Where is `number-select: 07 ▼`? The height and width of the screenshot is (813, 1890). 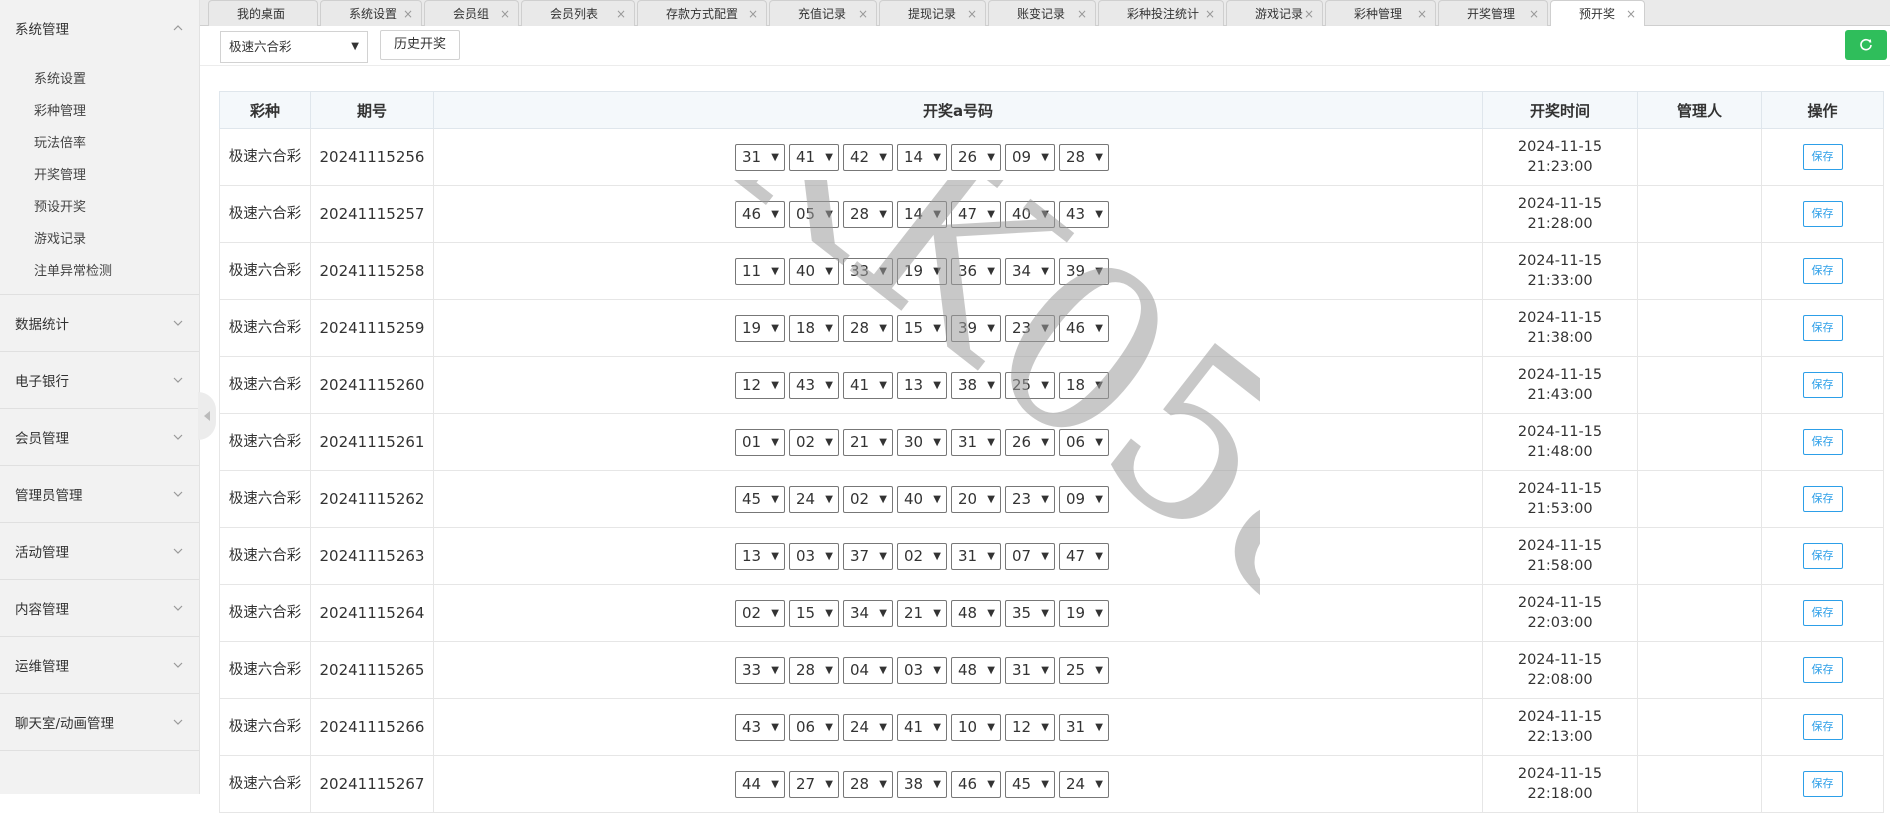
number-select: 07 ▼ is located at coordinates (1030, 556).